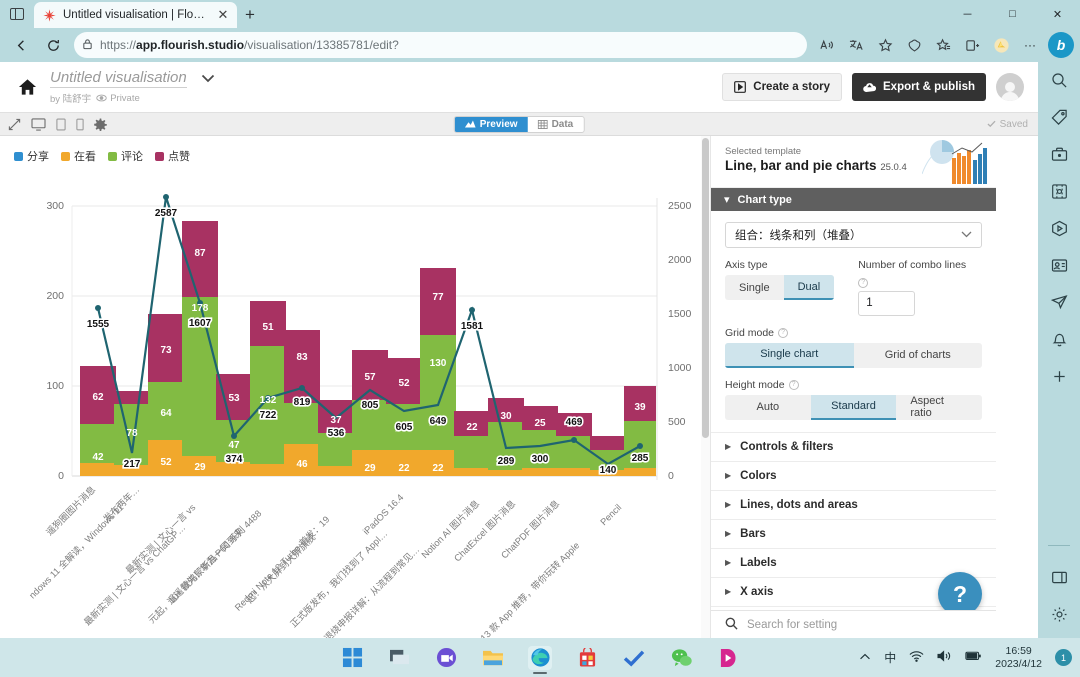 This screenshot has width=1080, height=677. I want to click on tab-title: Untitled visualisation | Flourish, so click(135, 15).